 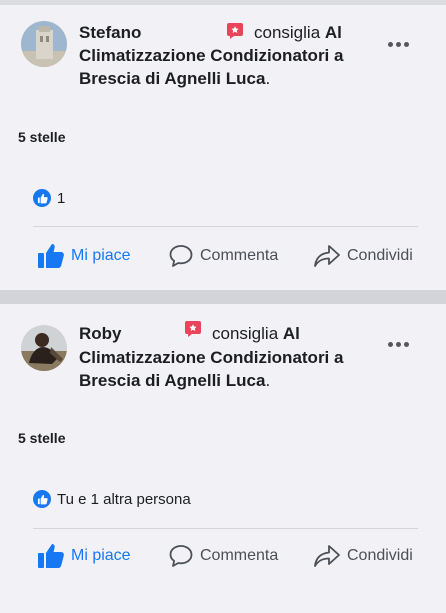 What do you see at coordinates (124, 499) in the screenshot?
I see `reactions-count: Tu e 1 altra persona` at bounding box center [124, 499].